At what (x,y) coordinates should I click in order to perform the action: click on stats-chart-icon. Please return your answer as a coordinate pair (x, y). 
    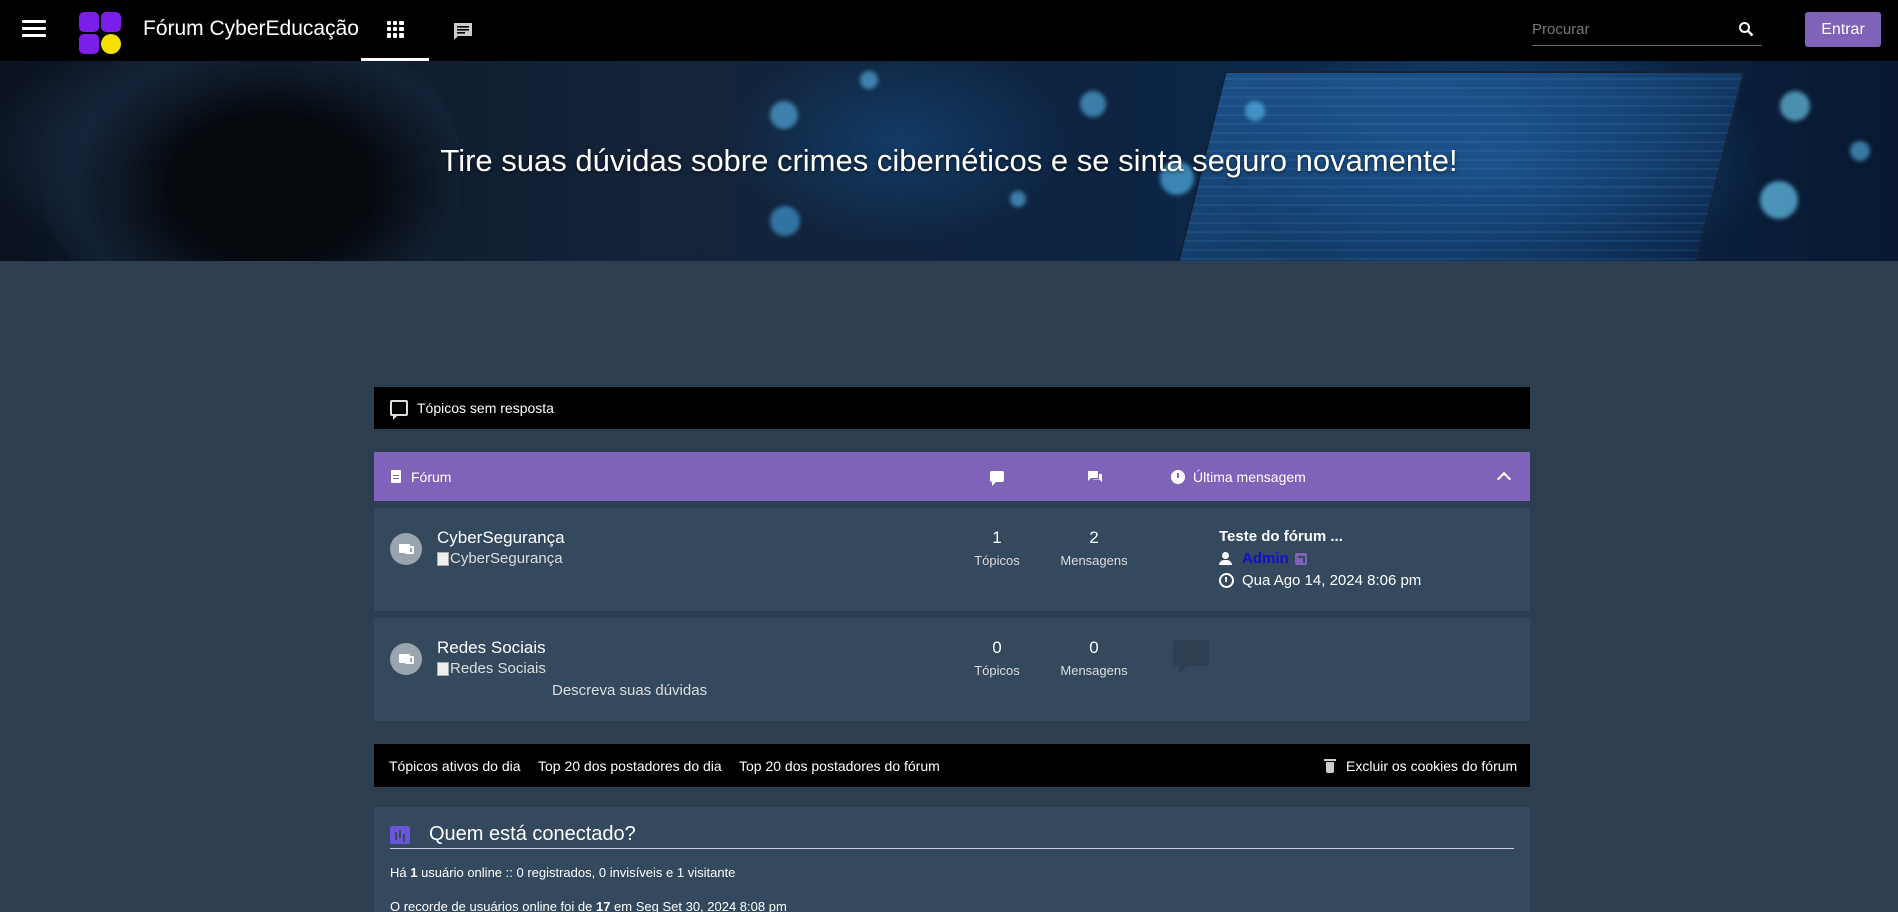
    Looking at the image, I should click on (400, 834).